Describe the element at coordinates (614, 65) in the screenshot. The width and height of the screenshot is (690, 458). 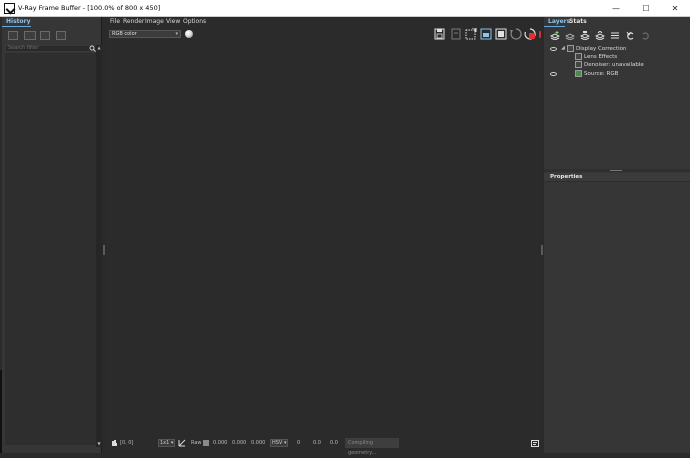
I see `layer-label: Denoiser: unavailable` at that location.